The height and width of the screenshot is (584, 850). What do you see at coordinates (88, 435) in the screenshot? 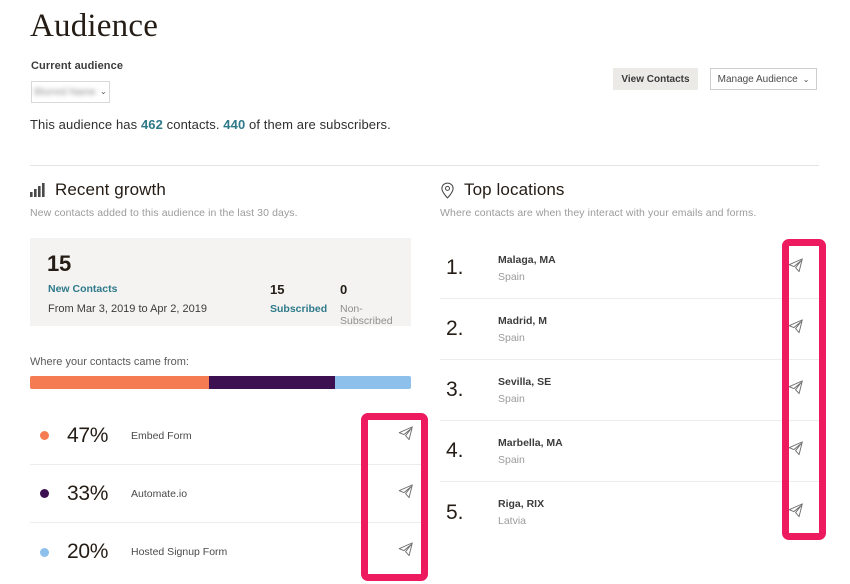
I see `source-percent: 47%` at bounding box center [88, 435].